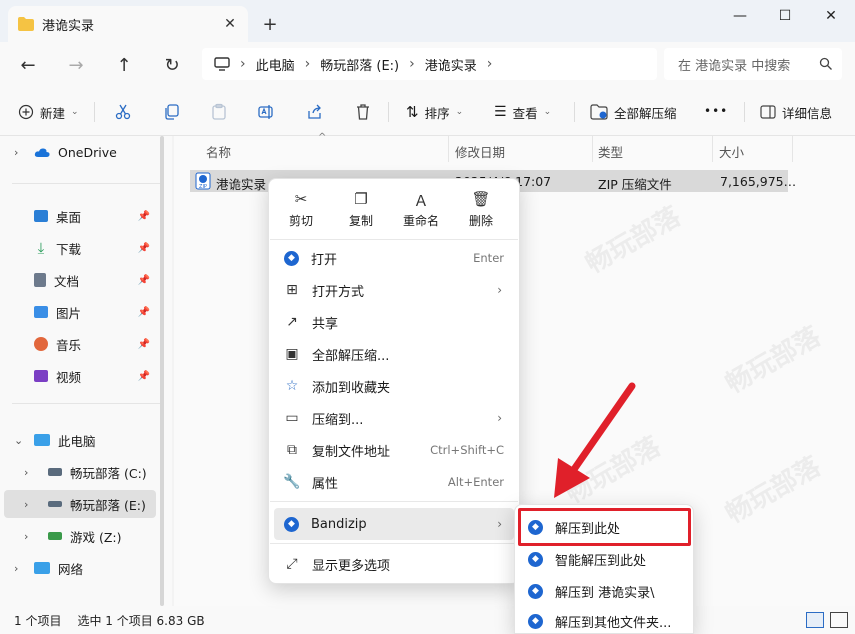  Describe the element at coordinates (394, 482) in the screenshot. I see `menu-item-properties: 🔧 属性 Alt+Enter` at that location.